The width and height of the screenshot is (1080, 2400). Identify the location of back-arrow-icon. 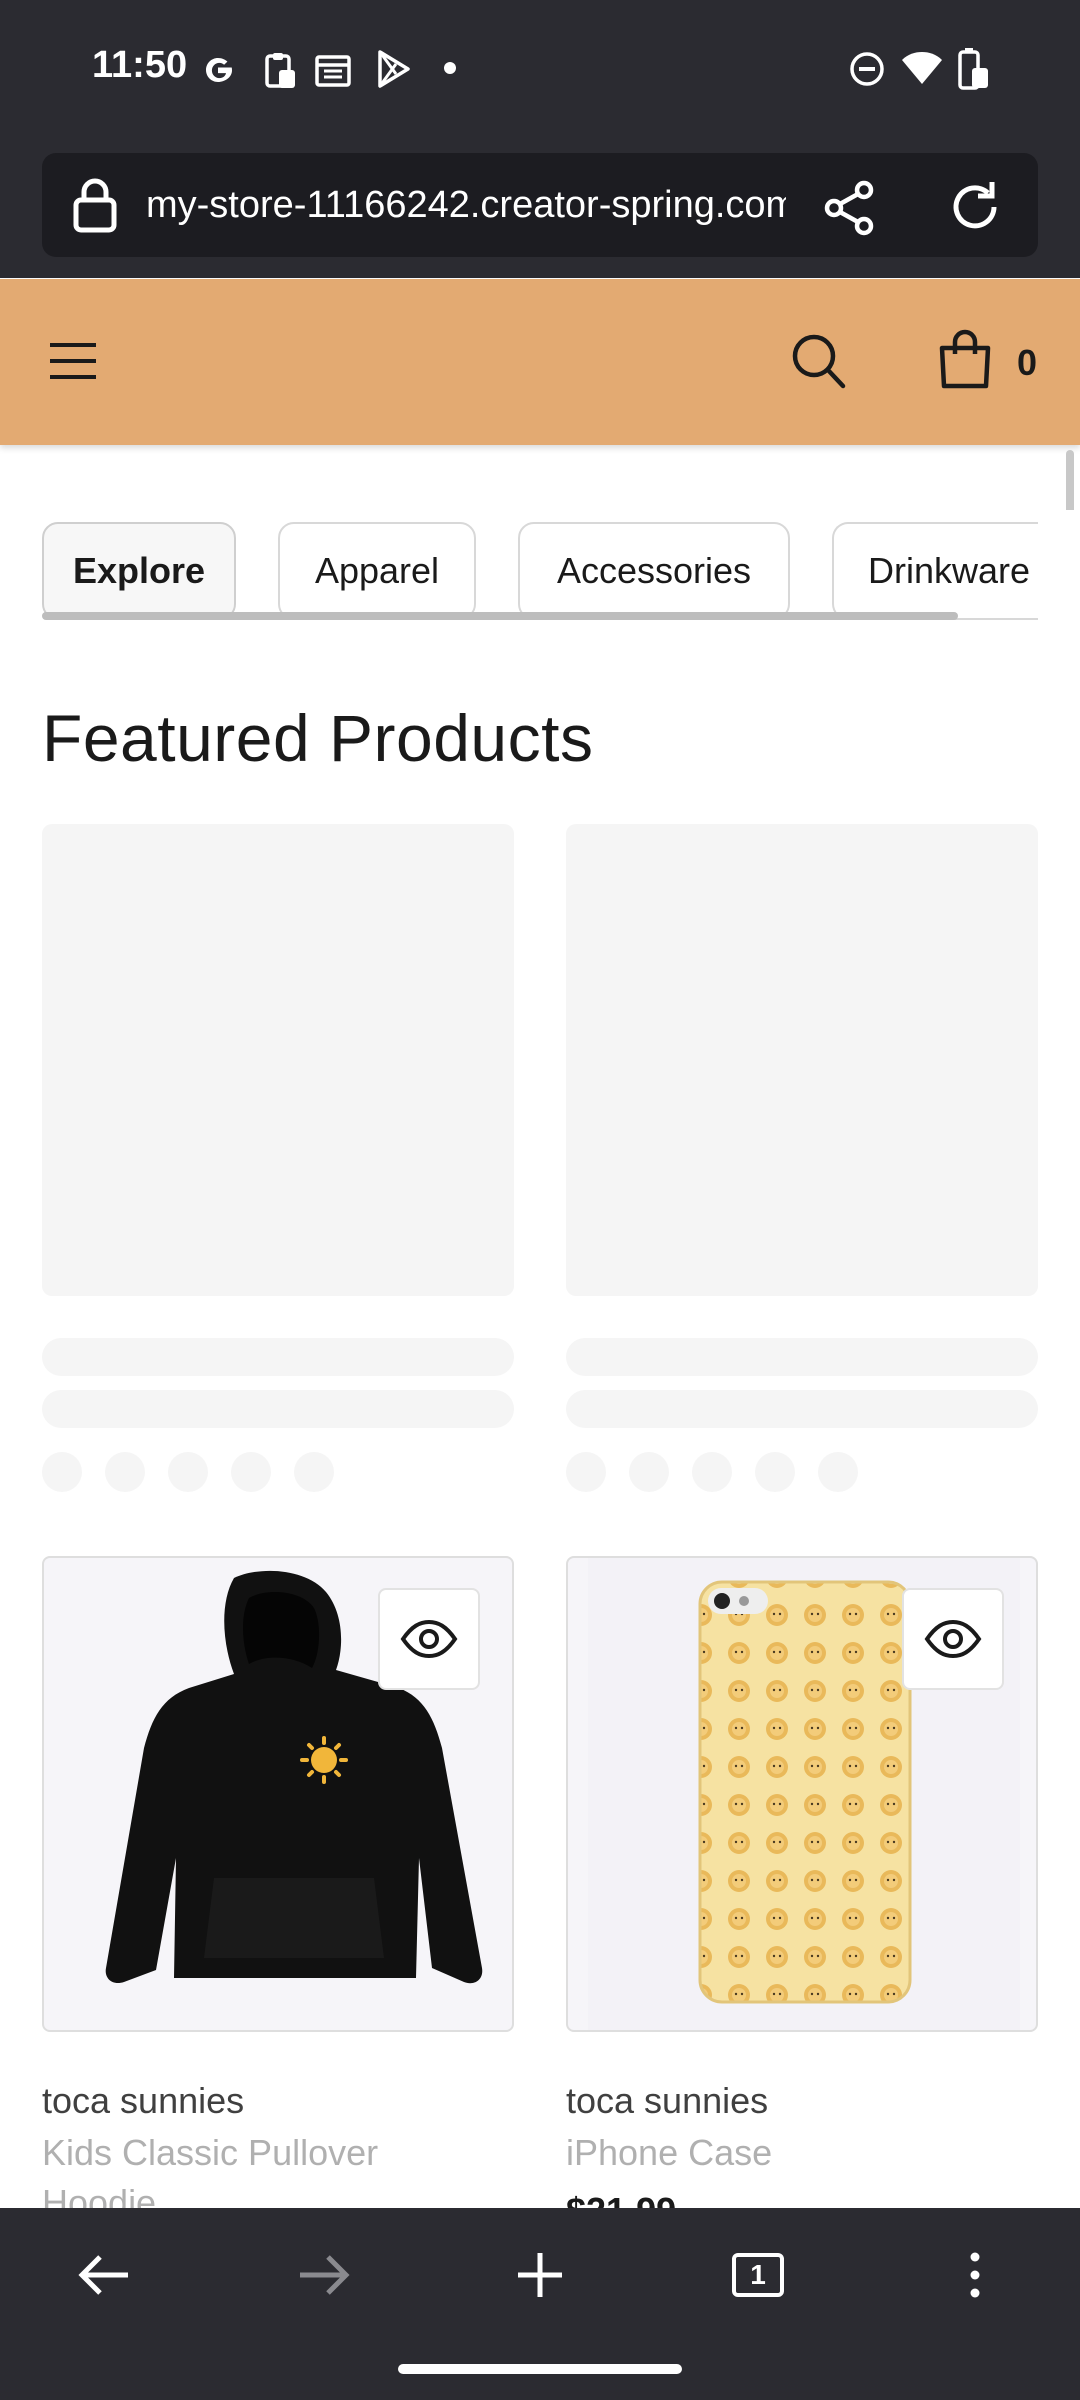
(103, 2275).